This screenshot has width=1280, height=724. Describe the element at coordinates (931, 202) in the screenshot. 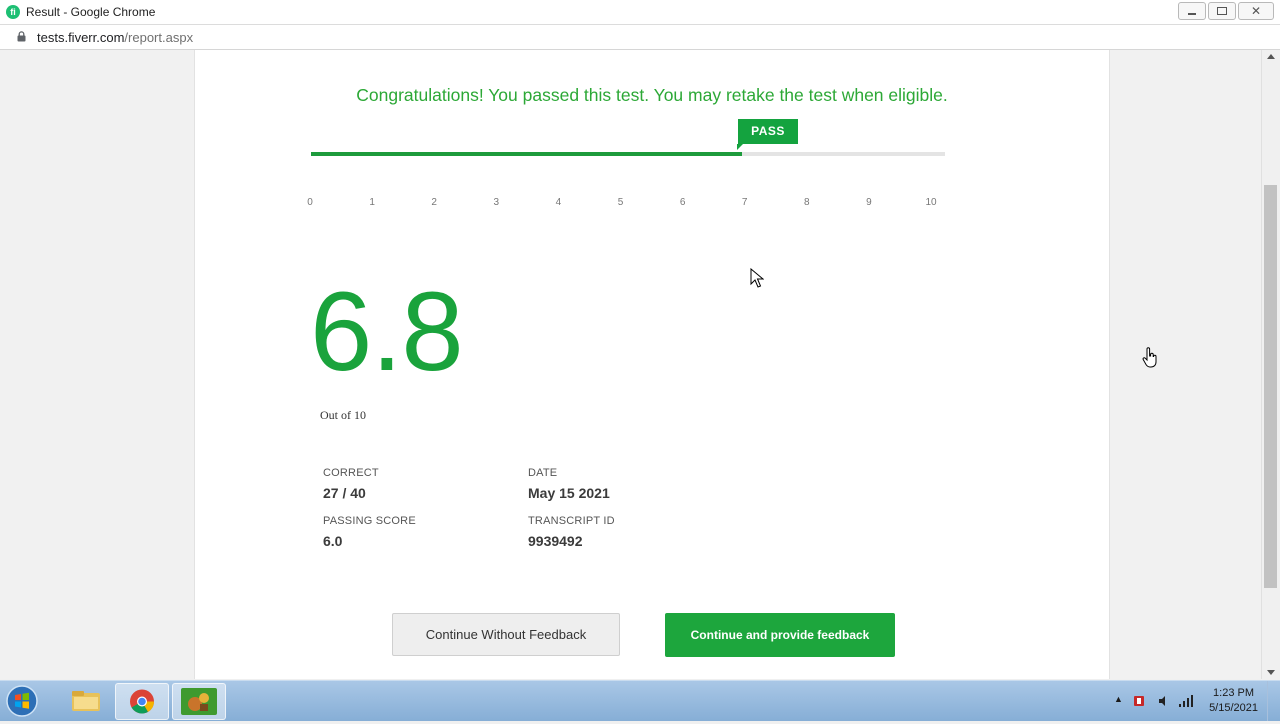

I see `scale-tick-label: 10` at that location.